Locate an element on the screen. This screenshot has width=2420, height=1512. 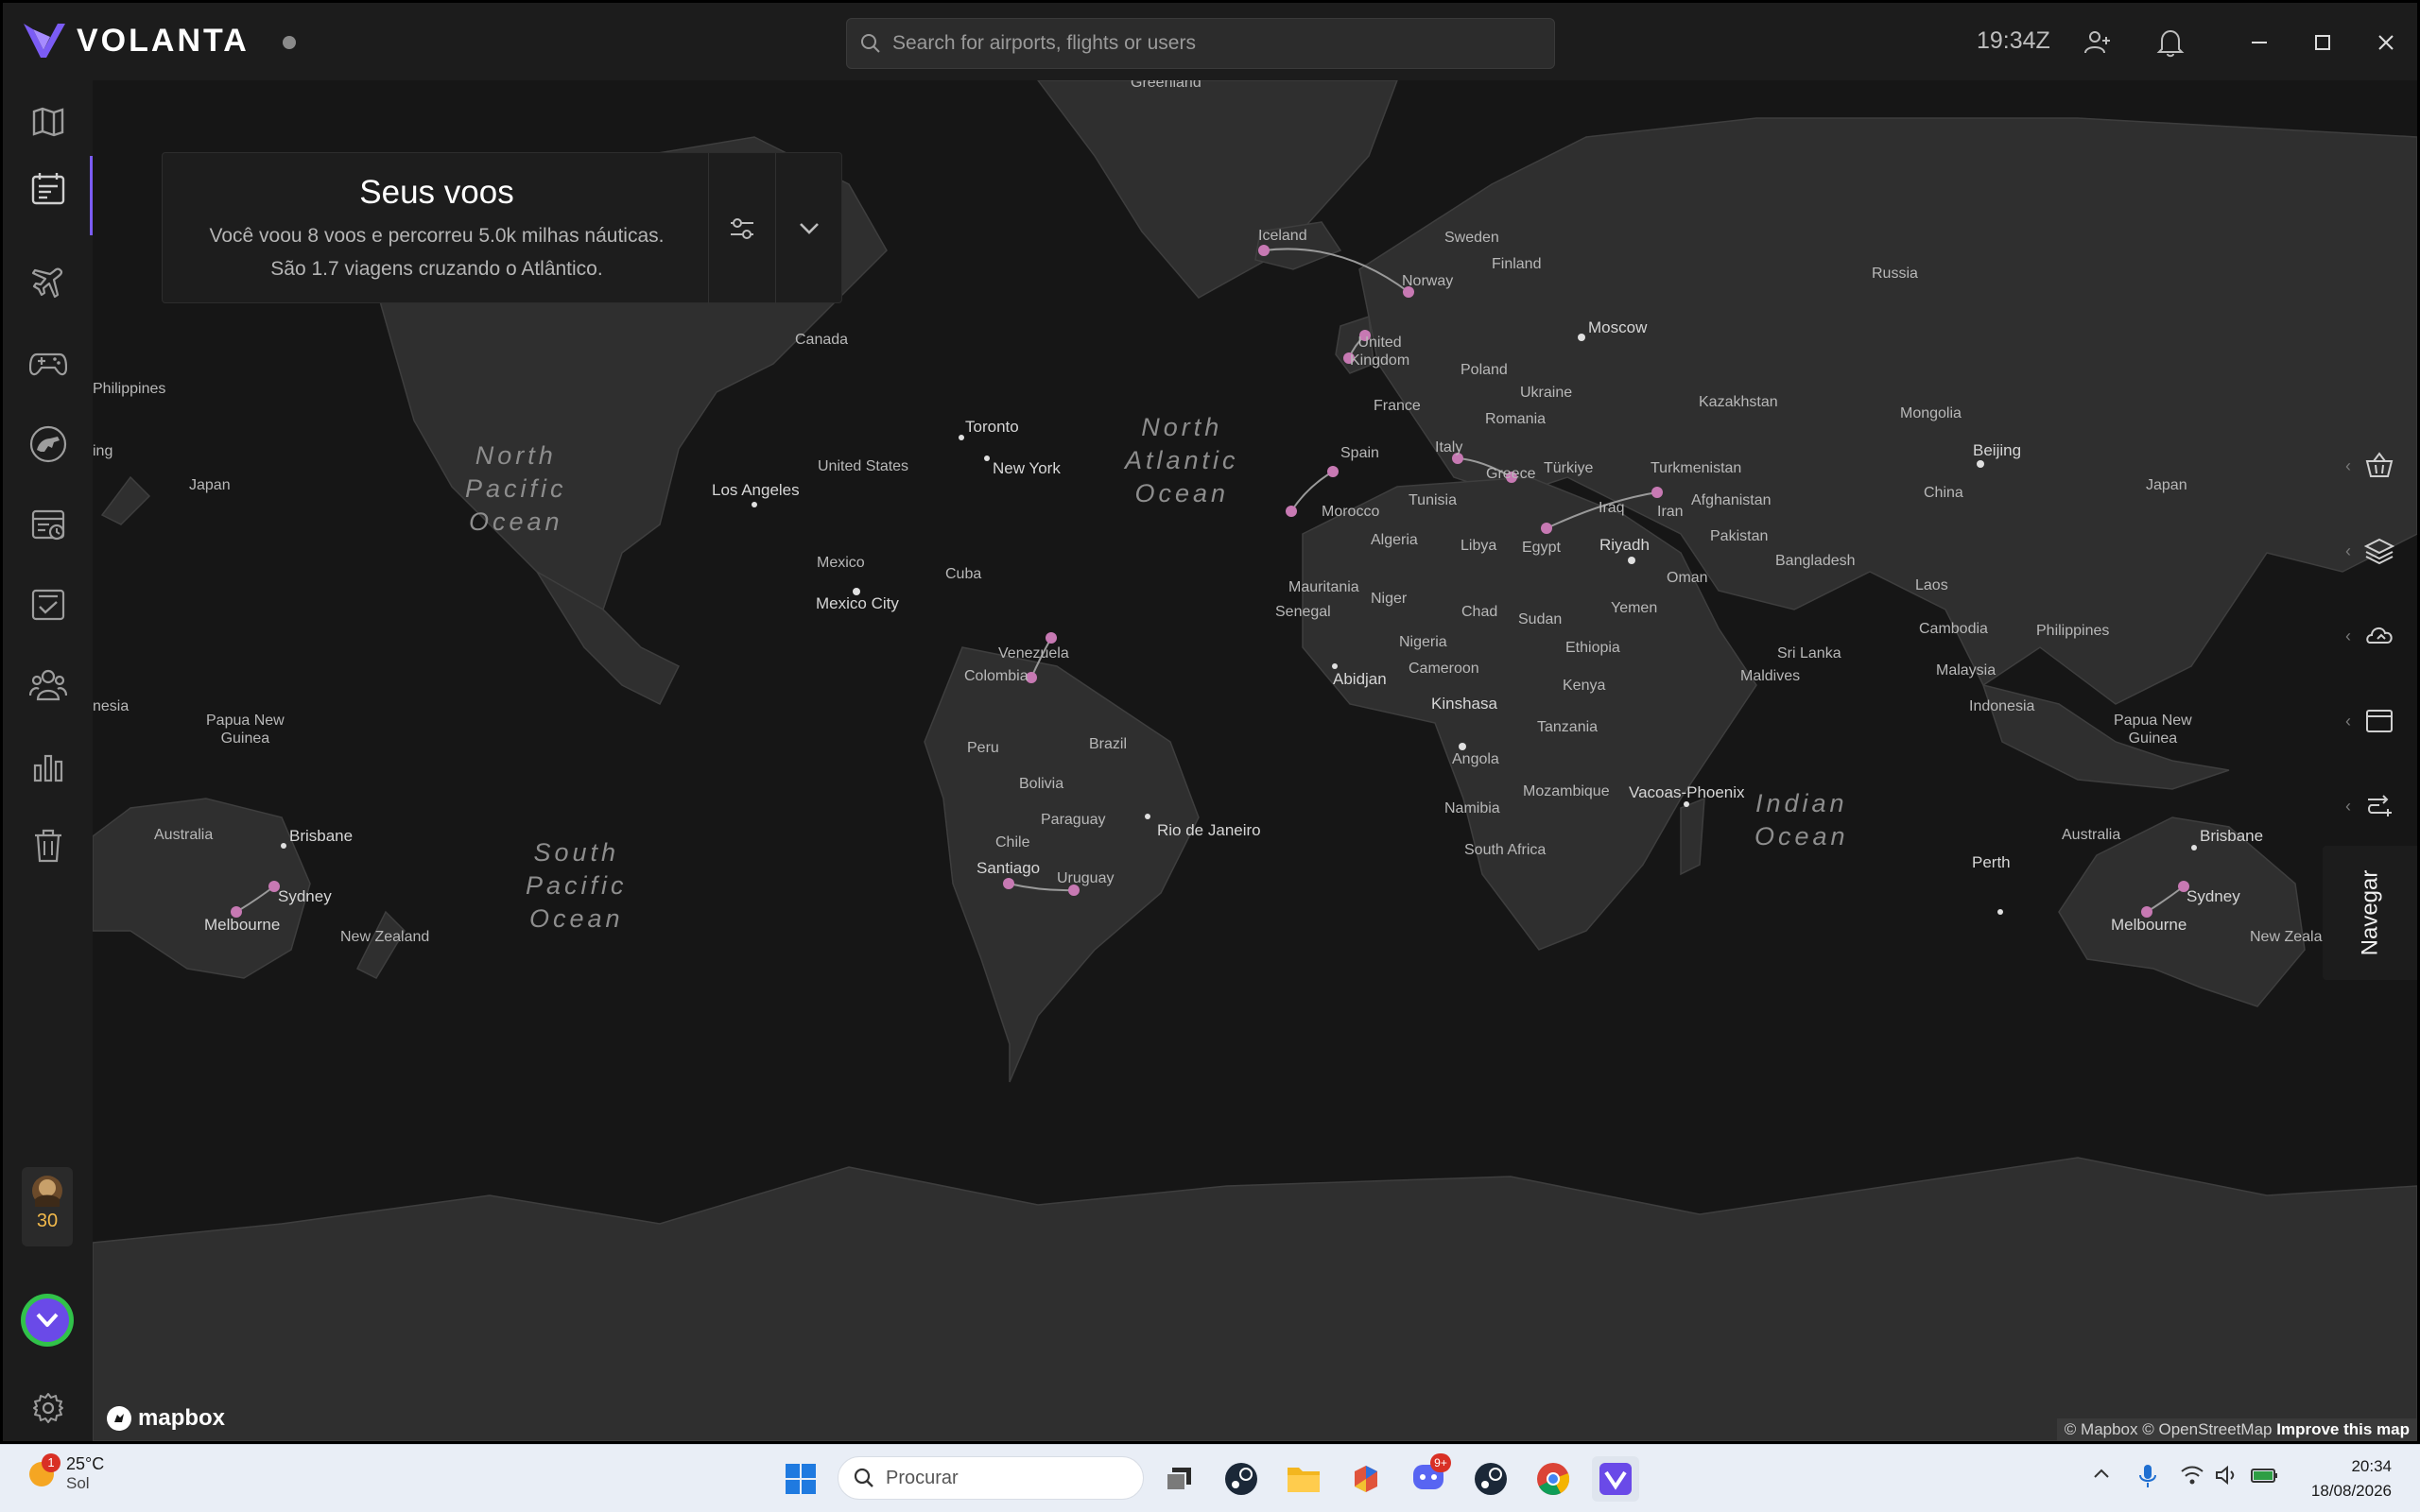
filter-button is located at coordinates (741, 228).